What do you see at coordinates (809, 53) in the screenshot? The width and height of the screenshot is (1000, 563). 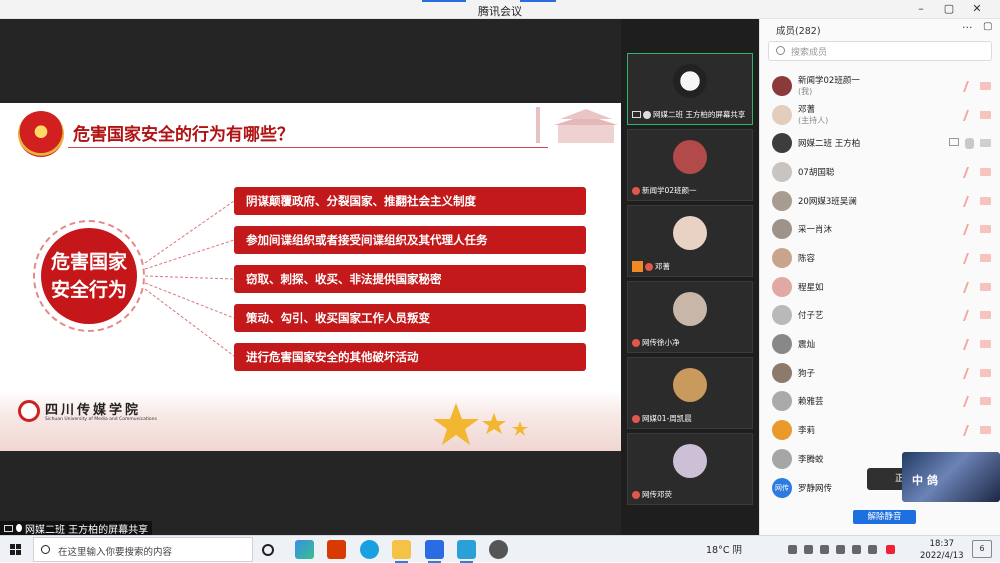 I see `member-search-placeholder: 搜索成员` at bounding box center [809, 53].